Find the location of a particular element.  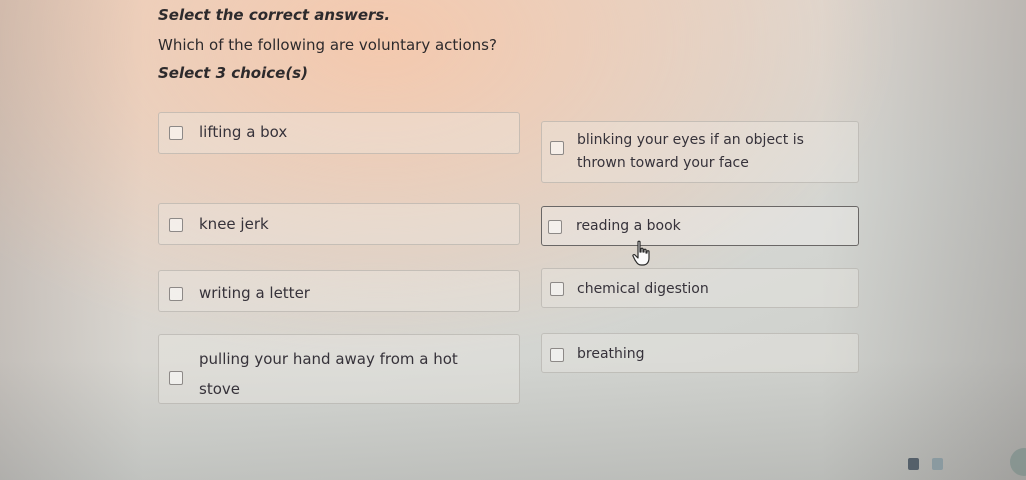

choice-chemical-digestion: chemical digestion is located at coordinates (700, 288).